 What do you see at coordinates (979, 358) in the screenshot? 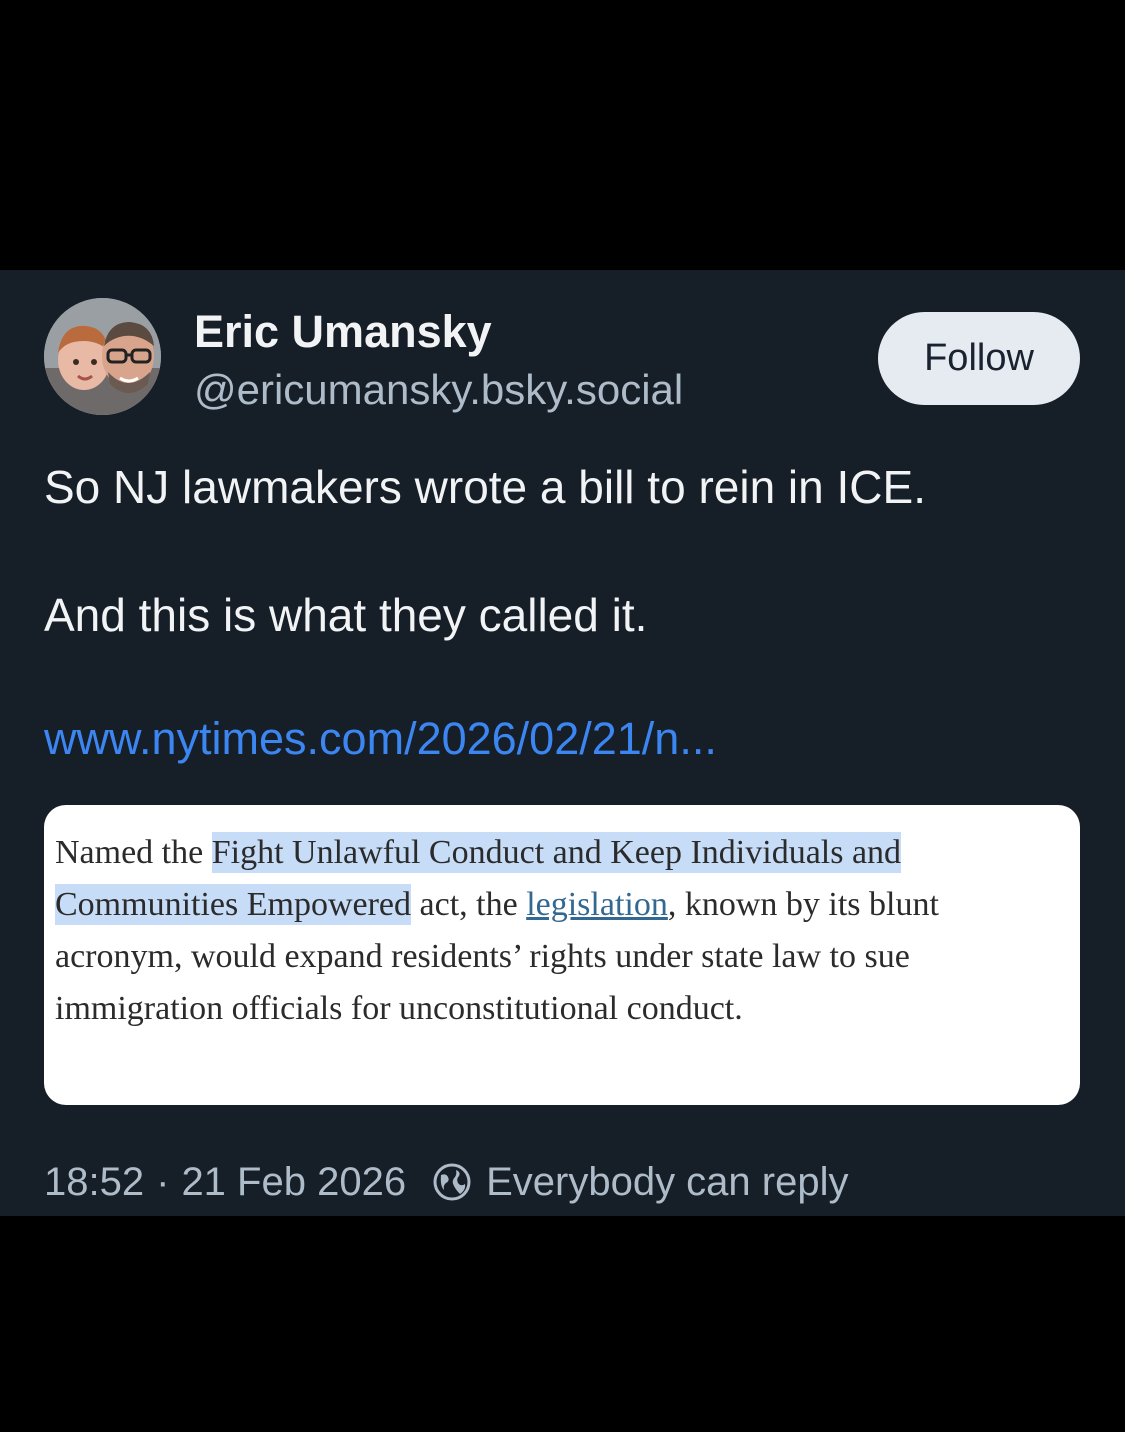
I see `follow-button: Follow` at bounding box center [979, 358].